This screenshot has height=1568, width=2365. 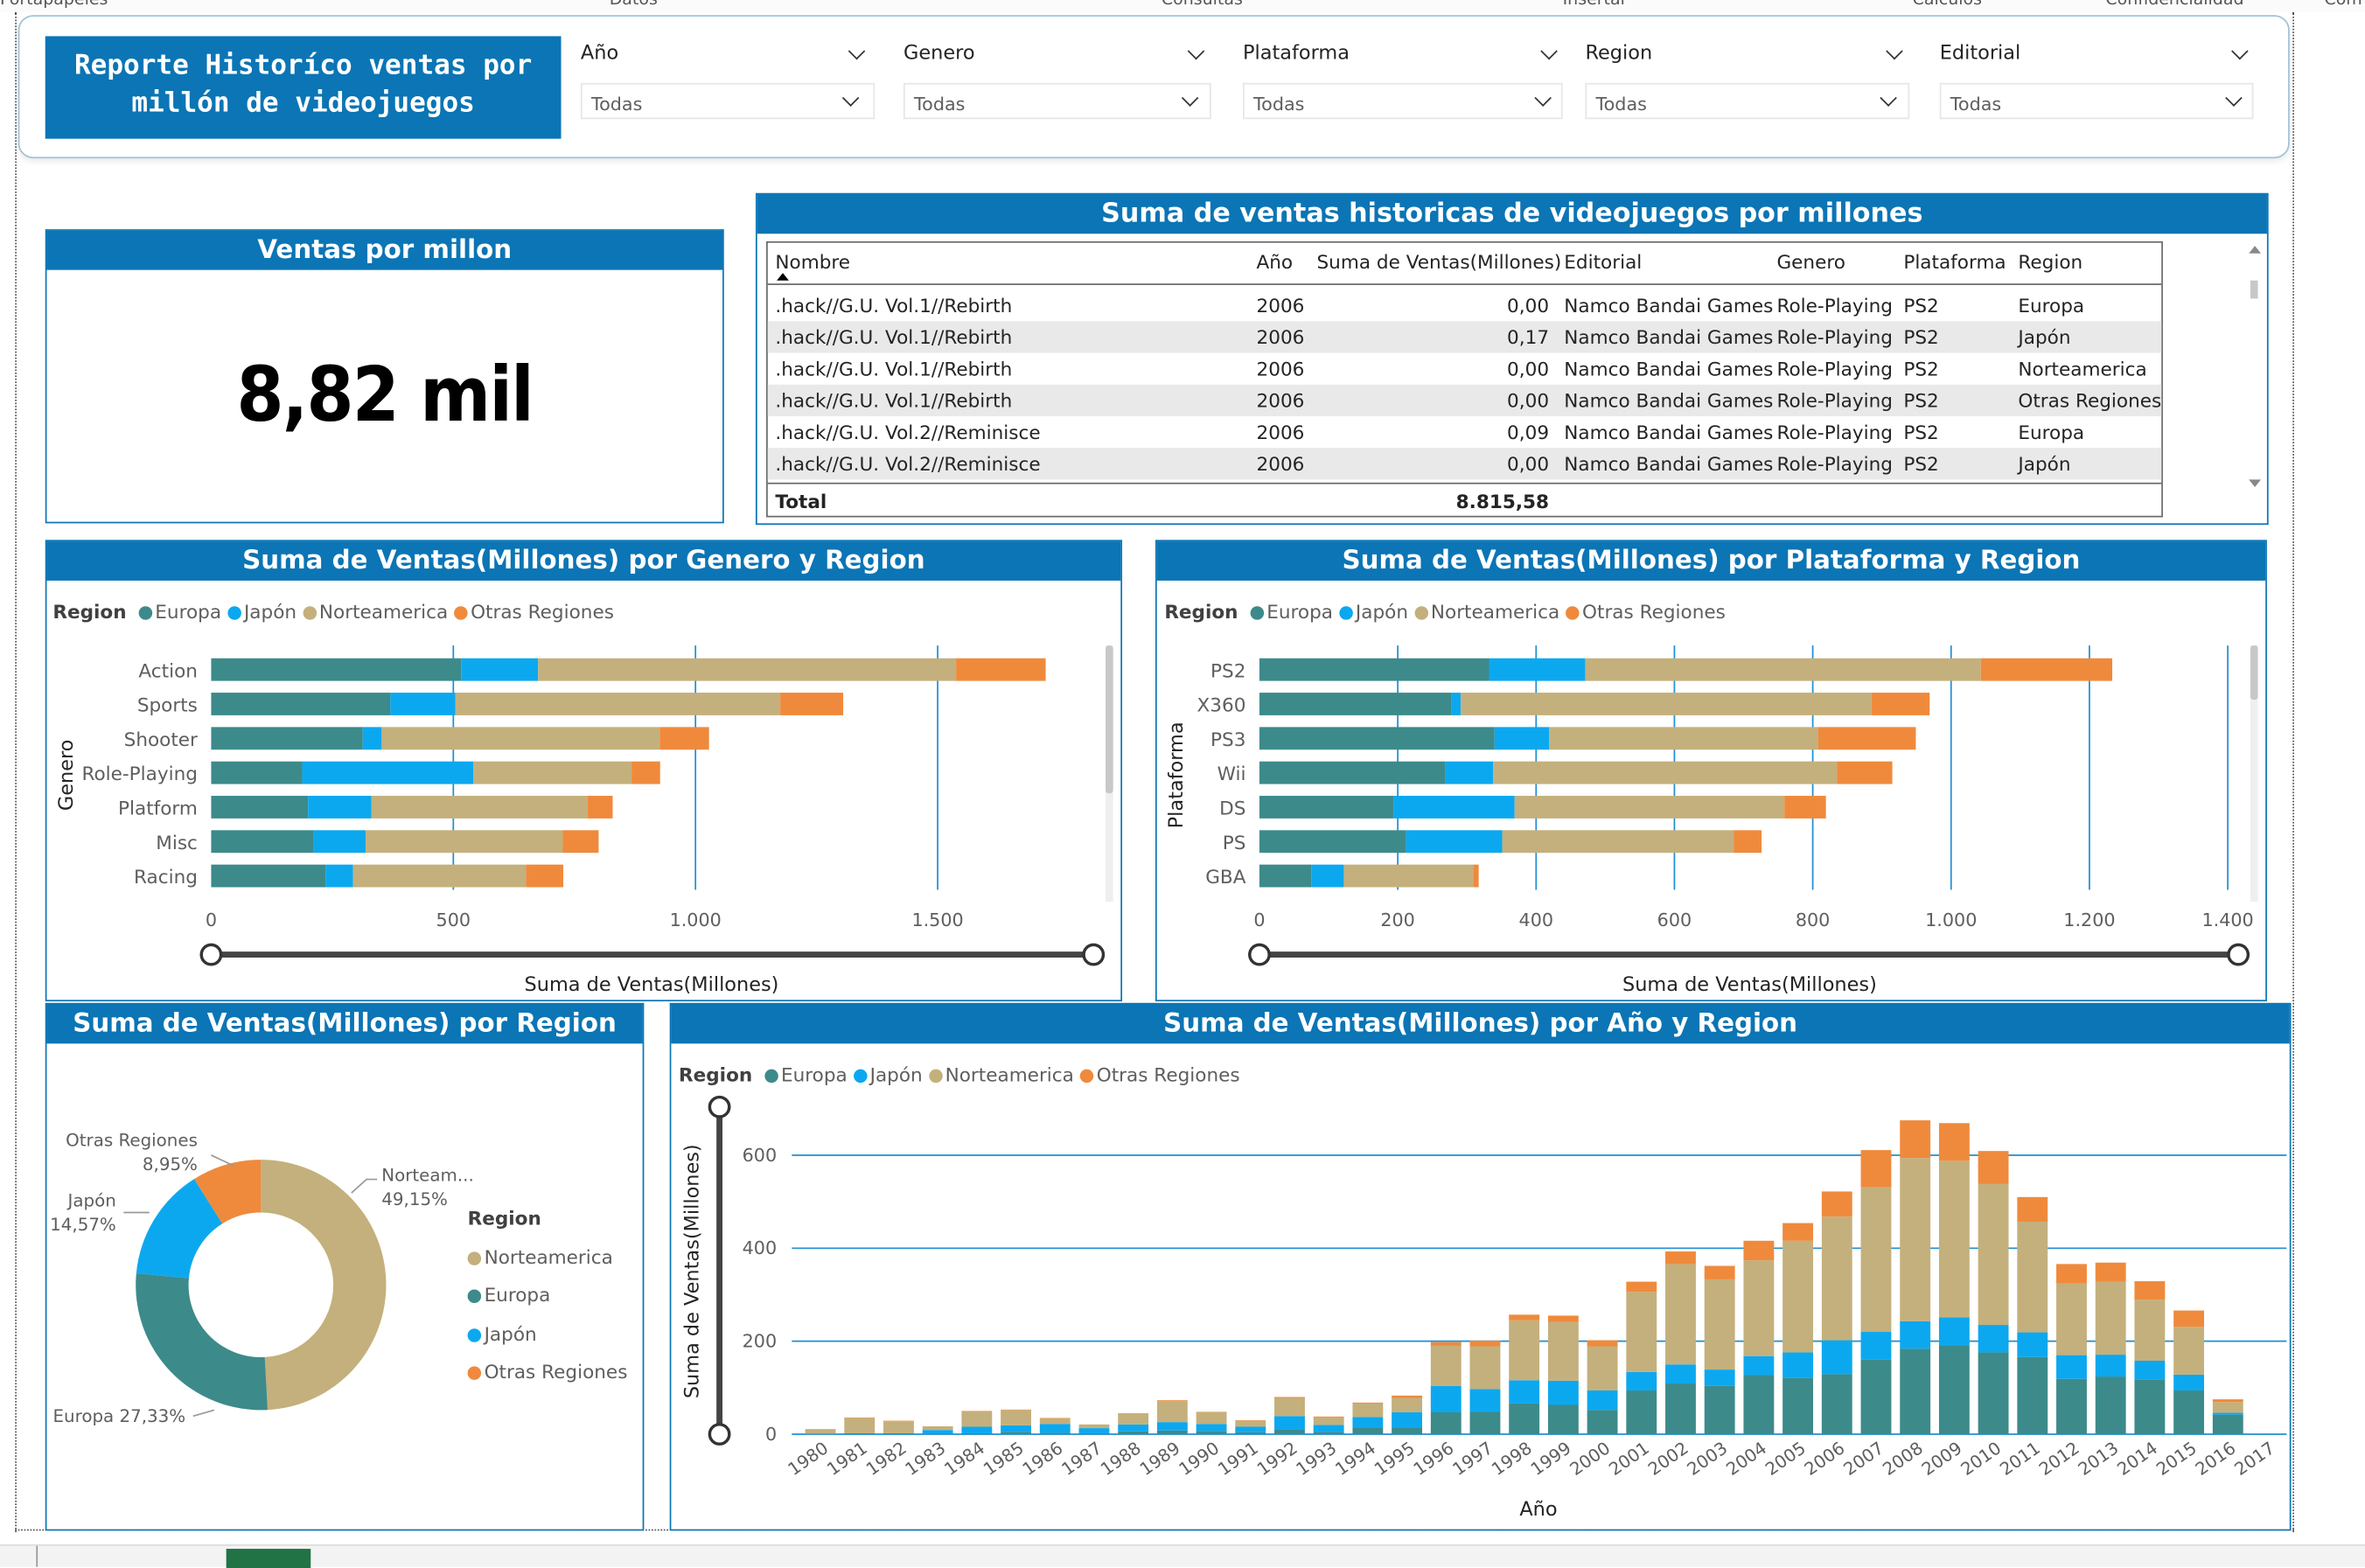 What do you see at coordinates (783, 277) in the screenshot?
I see `sort-ascending-icon` at bounding box center [783, 277].